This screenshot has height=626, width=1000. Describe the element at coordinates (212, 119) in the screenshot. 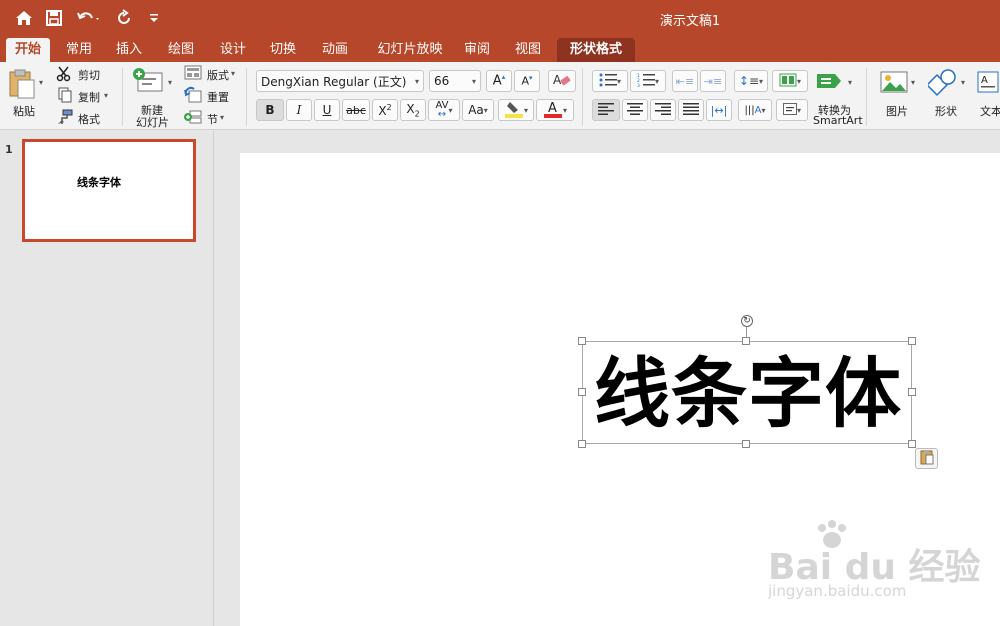

I see `section-label: 节` at that location.